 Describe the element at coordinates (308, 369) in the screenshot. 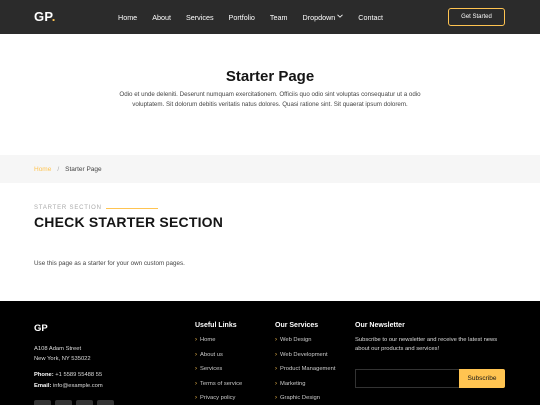

I see `footer-service-label: Product Management` at that location.